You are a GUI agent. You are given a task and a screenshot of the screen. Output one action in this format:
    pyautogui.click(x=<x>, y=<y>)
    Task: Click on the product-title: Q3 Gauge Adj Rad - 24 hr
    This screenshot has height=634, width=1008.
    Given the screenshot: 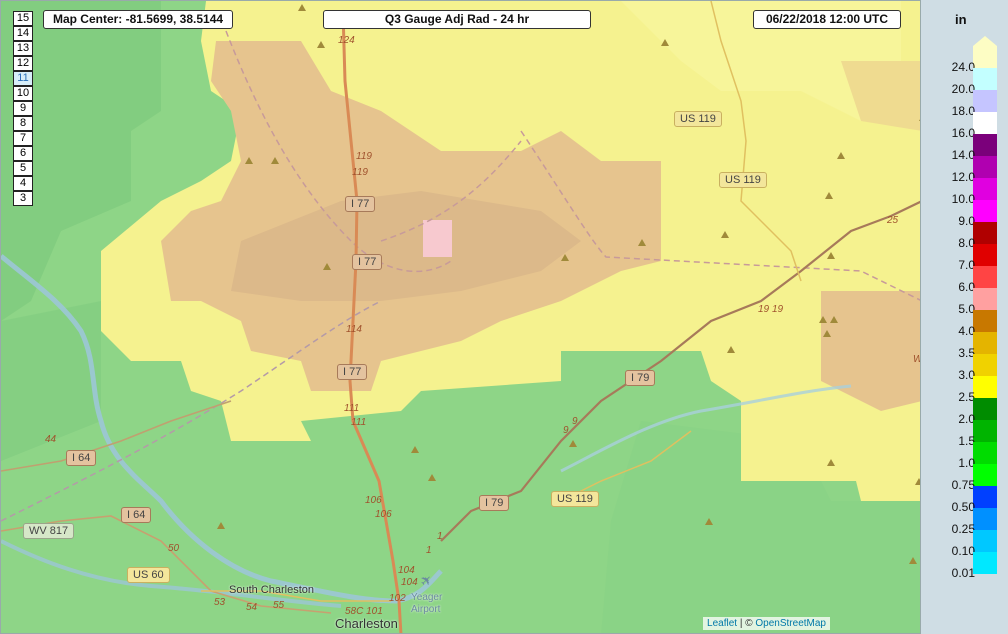 What is the action you would take?
    pyautogui.click(x=457, y=19)
    